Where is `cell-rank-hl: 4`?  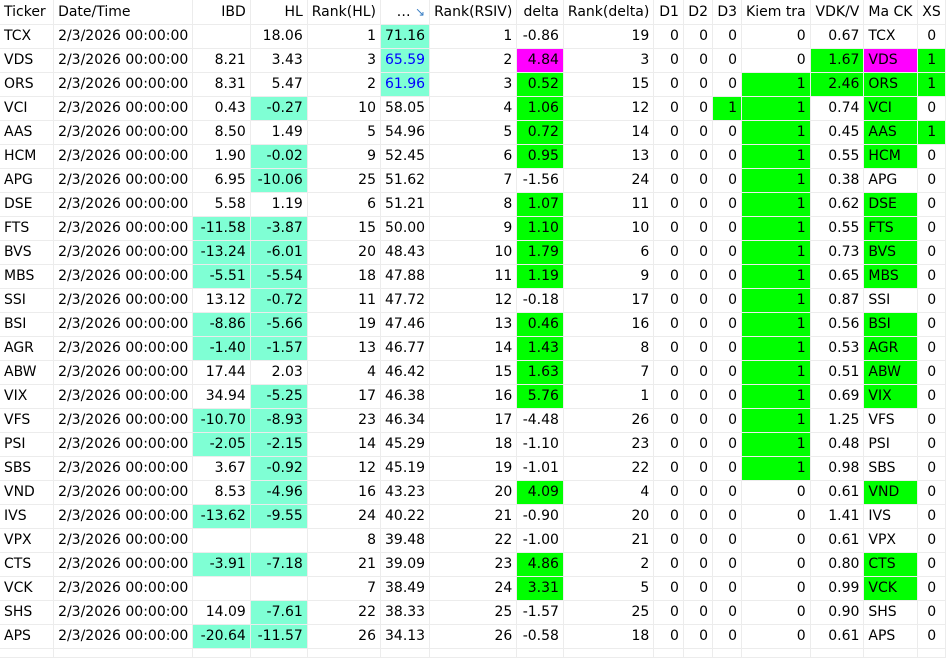 cell-rank-hl: 4 is located at coordinates (344, 372).